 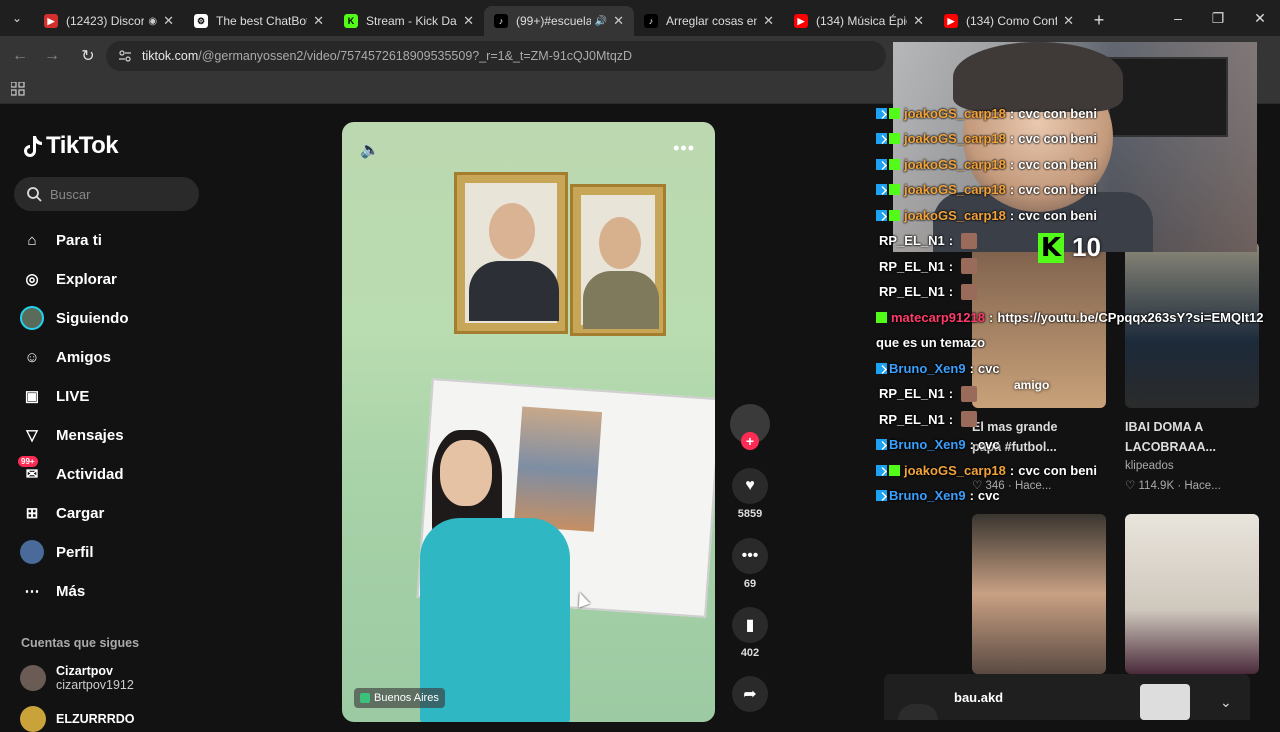 I want to click on browser-tab: ▶ (134) Música Épic ✕, so click(x=859, y=21).